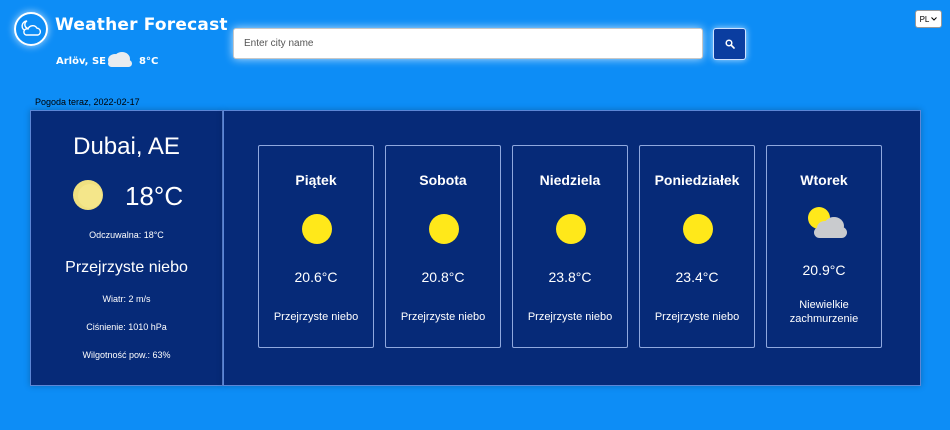 This screenshot has width=950, height=430. I want to click on feels-like: Odczuwalna: 18°C, so click(126, 235).